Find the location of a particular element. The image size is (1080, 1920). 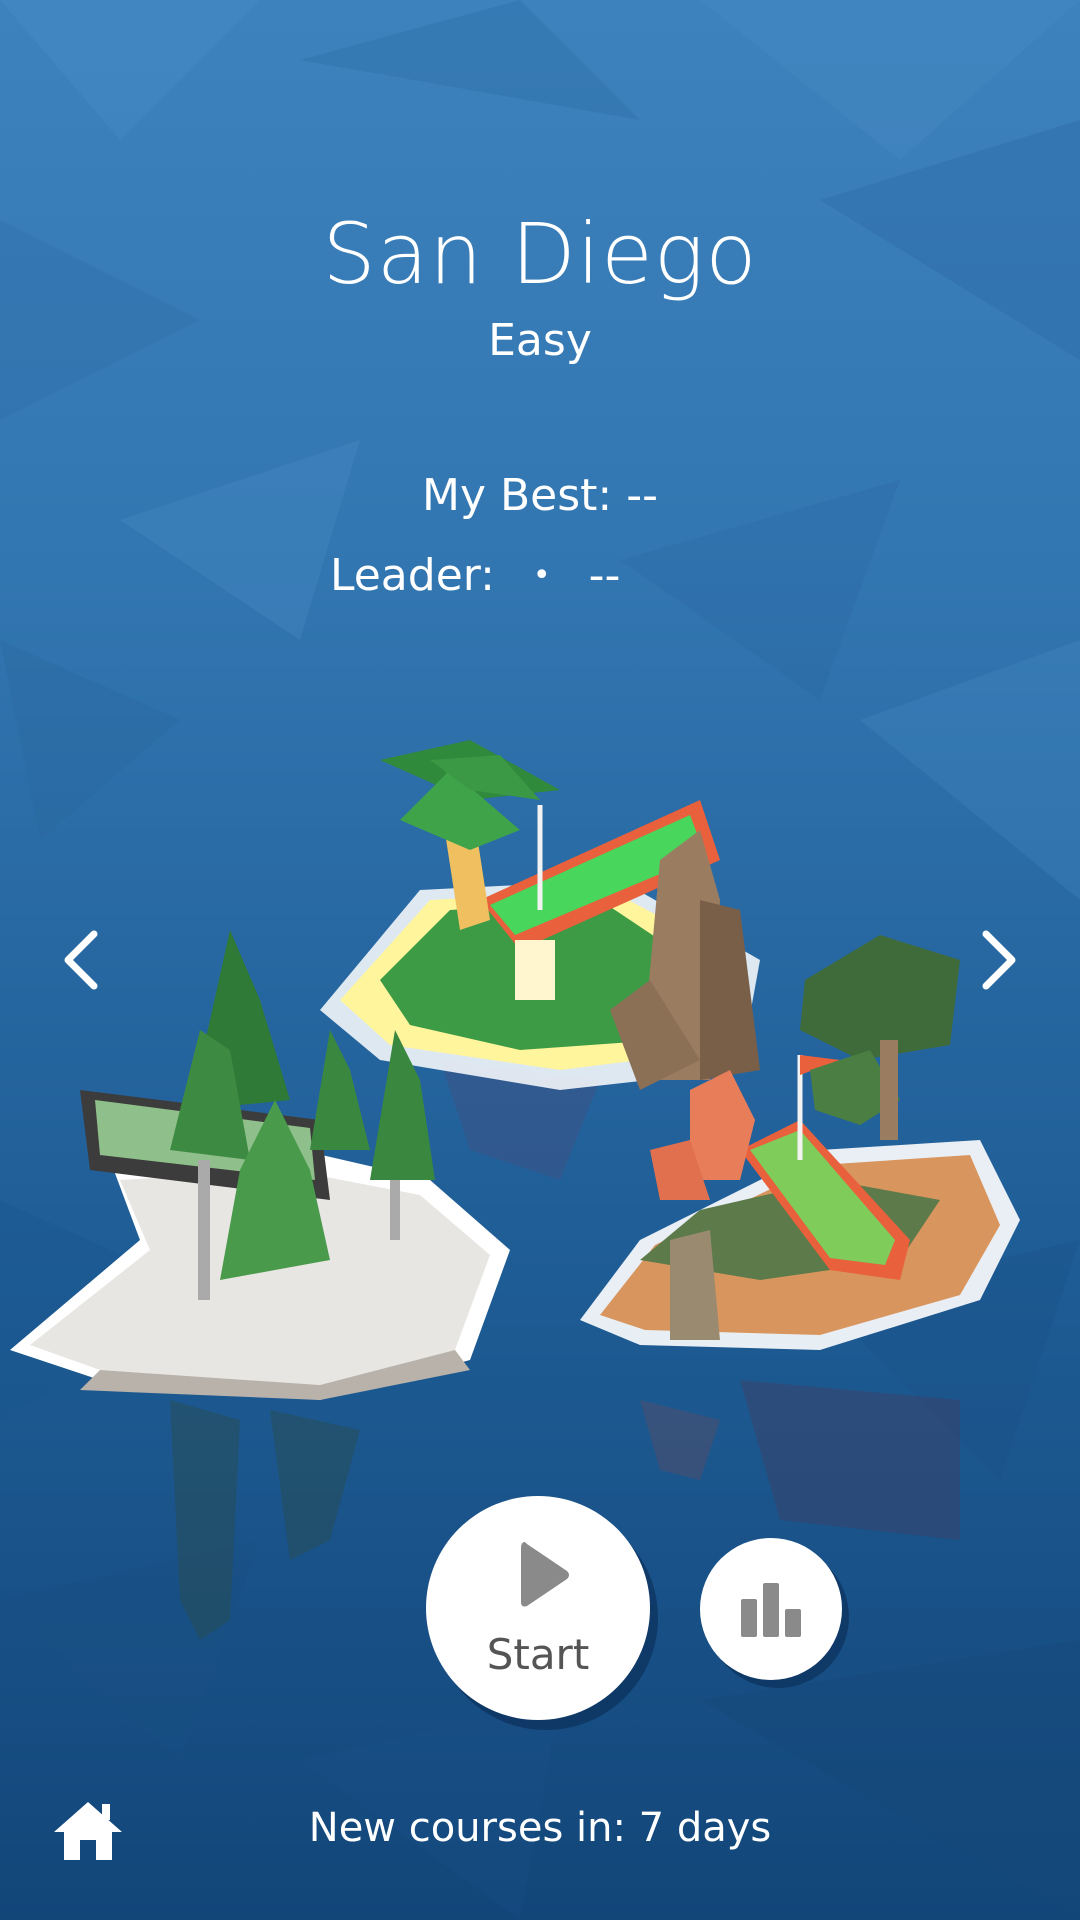

course-difficulty: Easy is located at coordinates (540, 340).